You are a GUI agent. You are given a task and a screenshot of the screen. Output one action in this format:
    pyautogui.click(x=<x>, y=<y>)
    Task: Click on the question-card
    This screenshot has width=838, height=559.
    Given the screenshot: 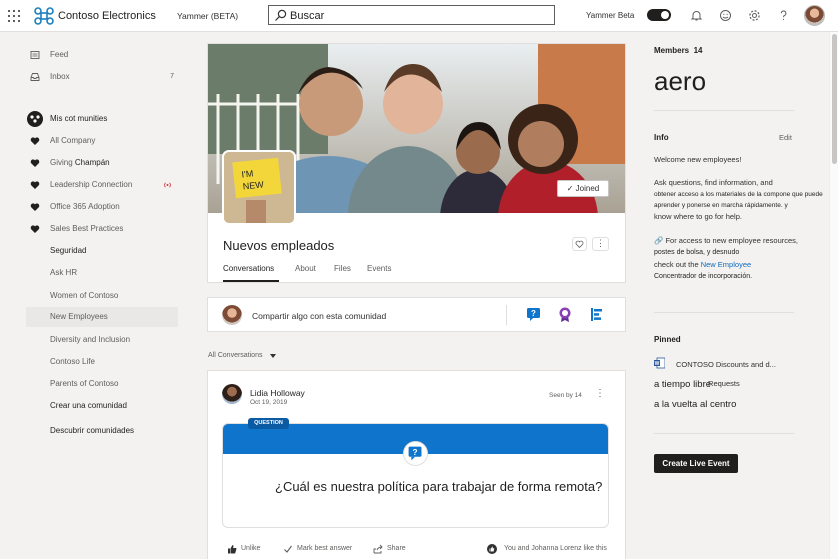 What is the action you would take?
    pyautogui.click(x=415, y=475)
    